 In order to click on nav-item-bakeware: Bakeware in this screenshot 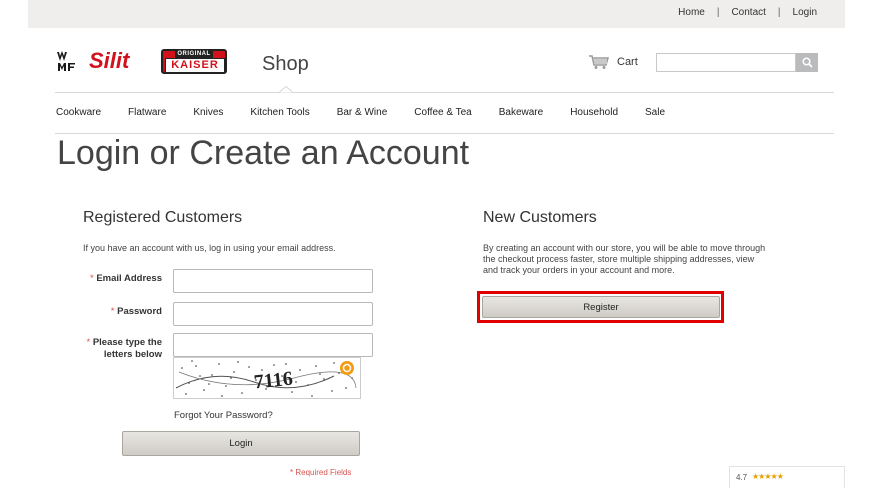, I will do `click(521, 112)`.